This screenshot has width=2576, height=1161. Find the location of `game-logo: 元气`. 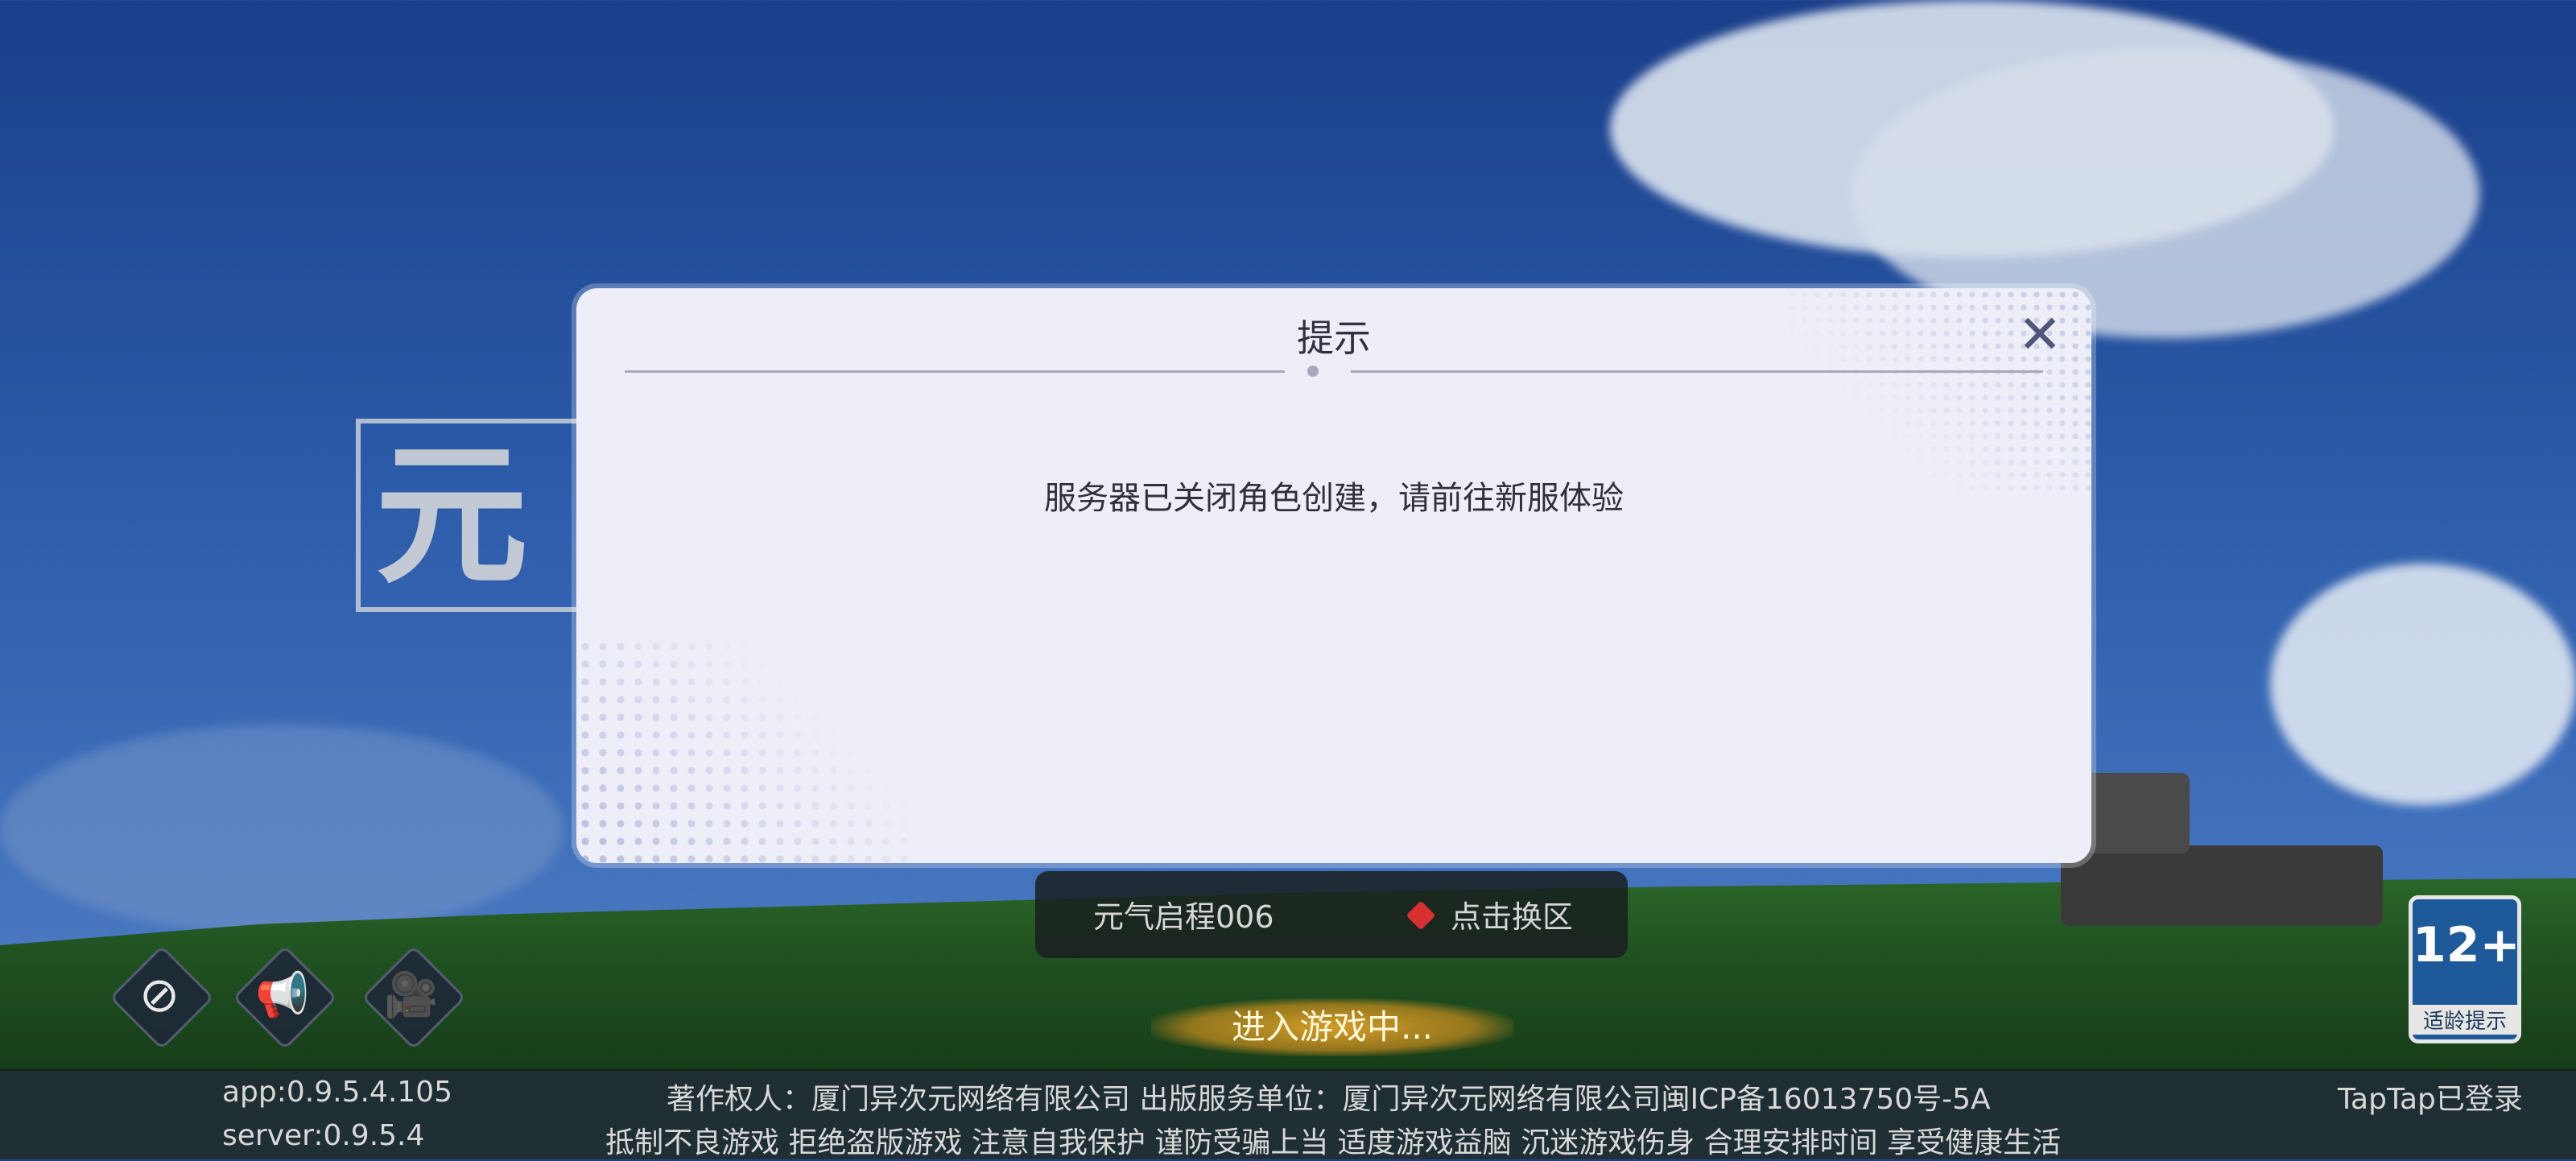

game-logo: 元气 is located at coordinates (476, 515).